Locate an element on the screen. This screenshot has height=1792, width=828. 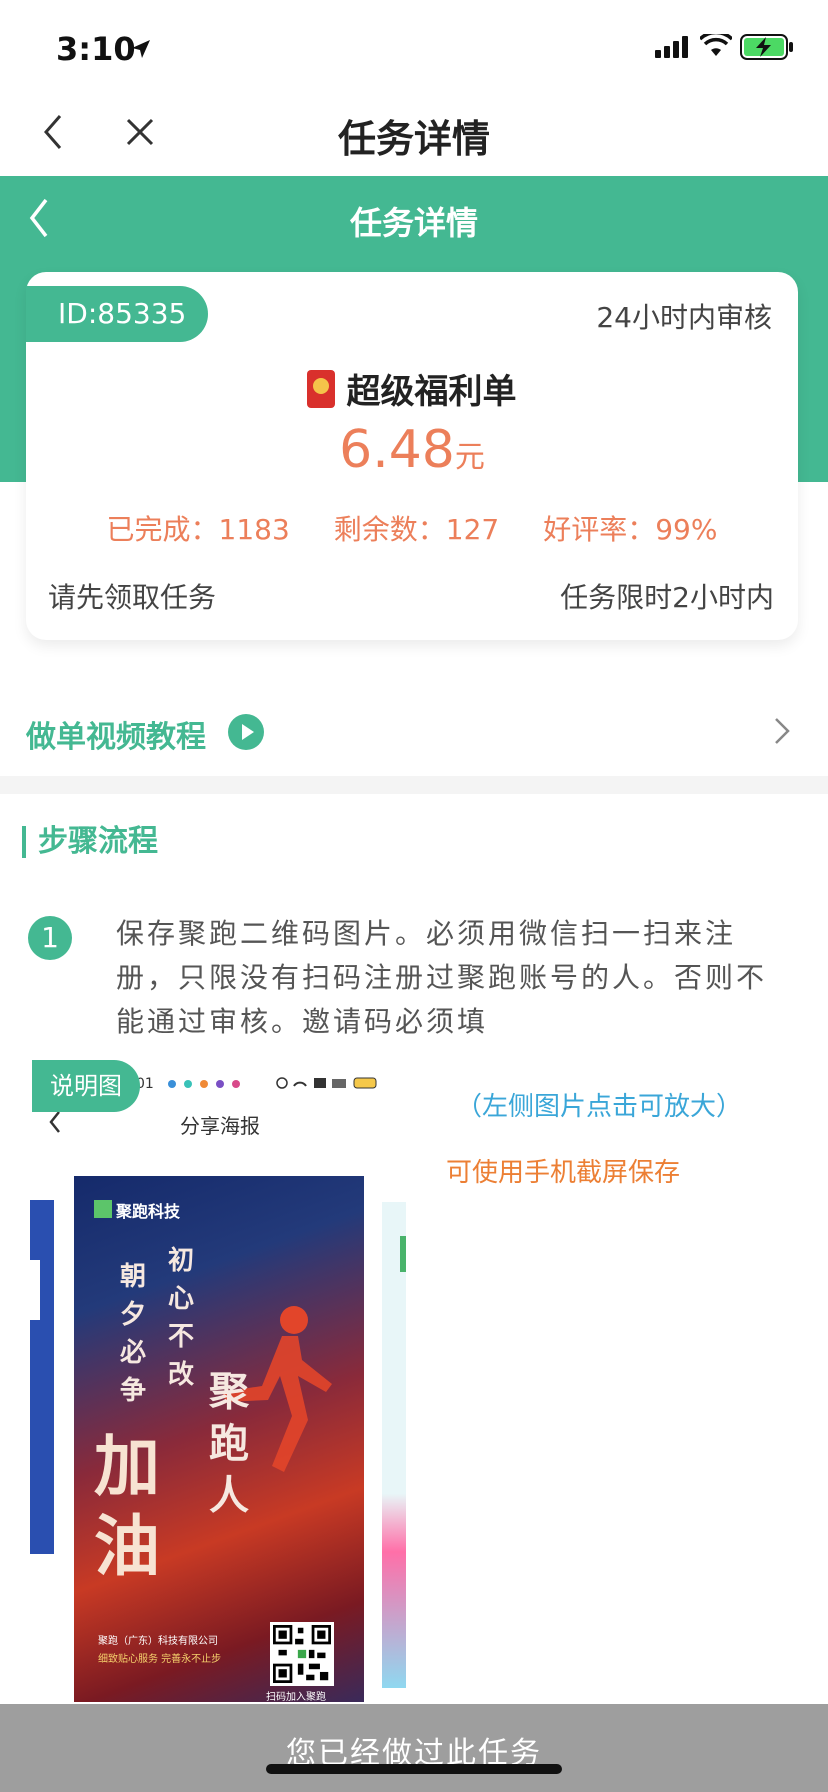
qr-label: 扫码加入聚跑 is located at coordinates (296, 1697).